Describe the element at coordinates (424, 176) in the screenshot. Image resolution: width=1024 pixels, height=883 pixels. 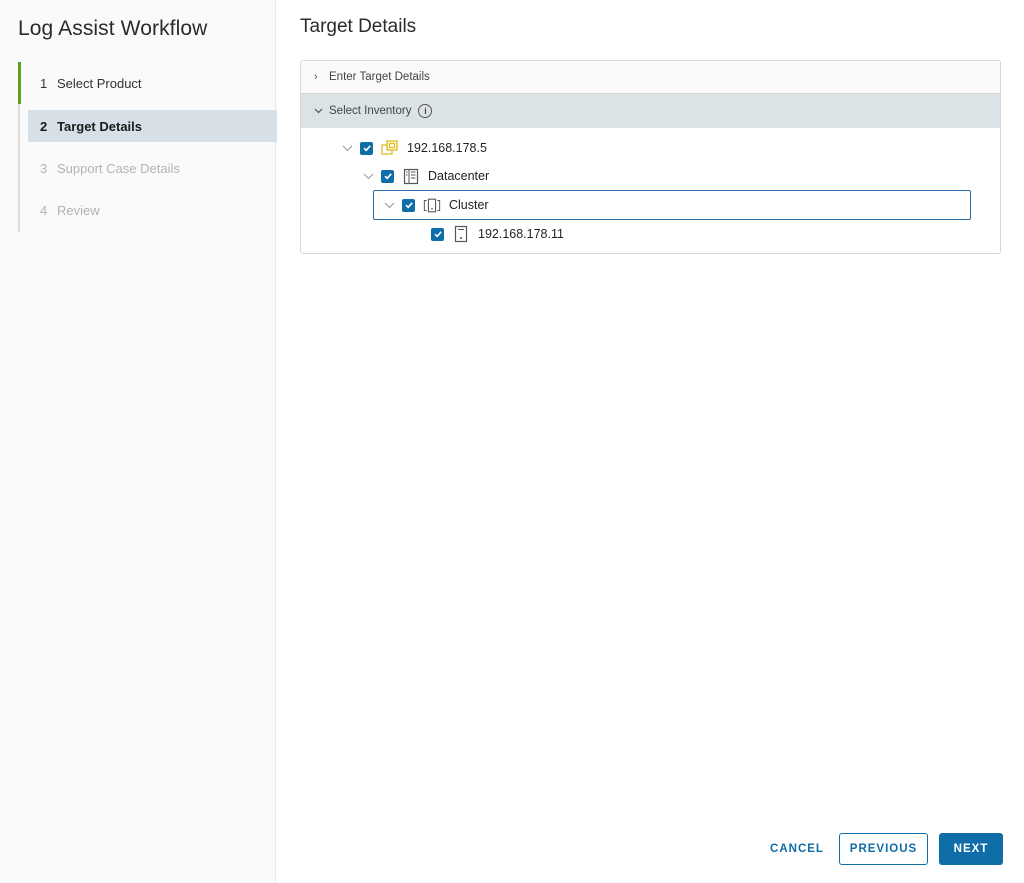
I see `tree-node-datacenter: Datacenter` at that location.